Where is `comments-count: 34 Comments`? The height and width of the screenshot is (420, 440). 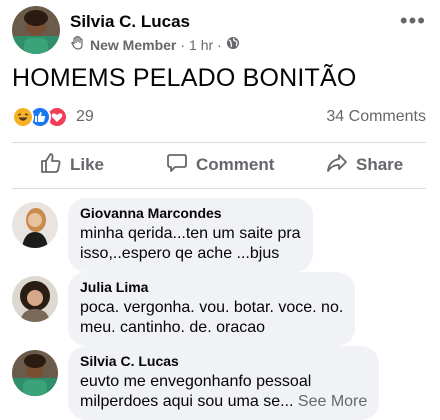
comments-count: 34 Comments is located at coordinates (376, 117).